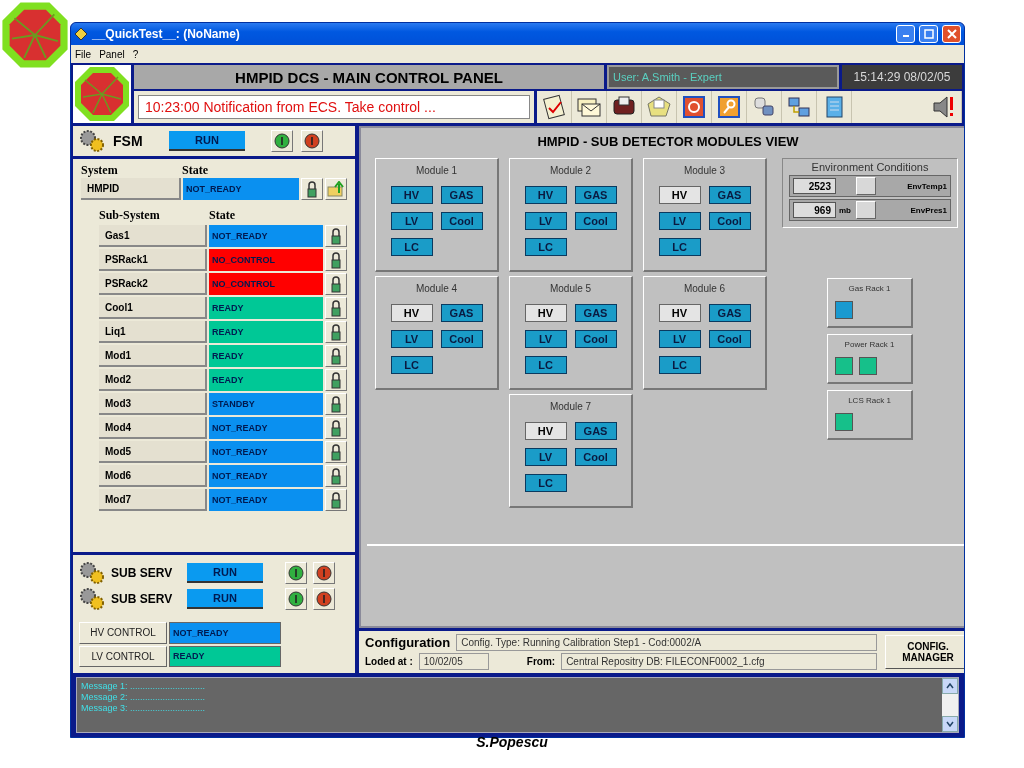  Describe the element at coordinates (92, 599) in the screenshot. I see `gears-icon` at that location.